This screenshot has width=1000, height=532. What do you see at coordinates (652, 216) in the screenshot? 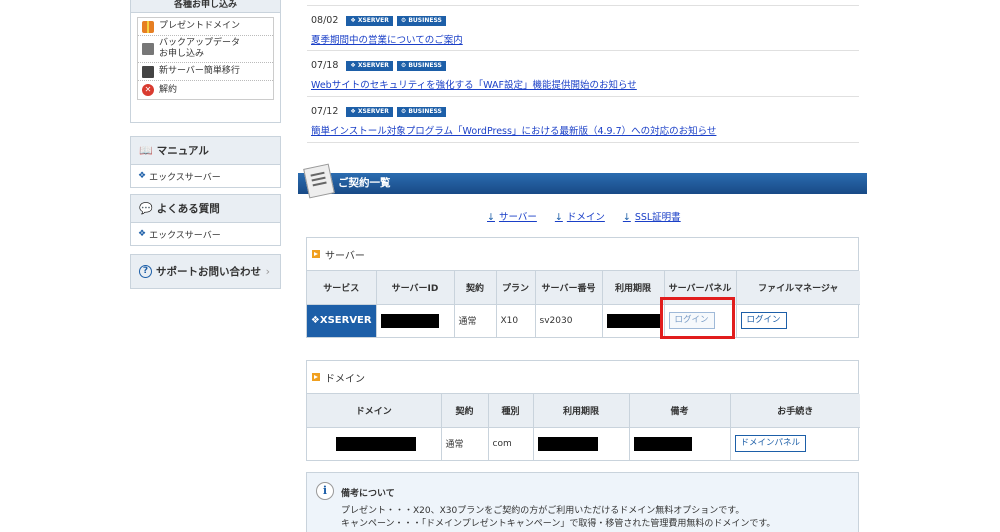
I see `anchor-ssl: ↓ SSL証明書` at bounding box center [652, 216].